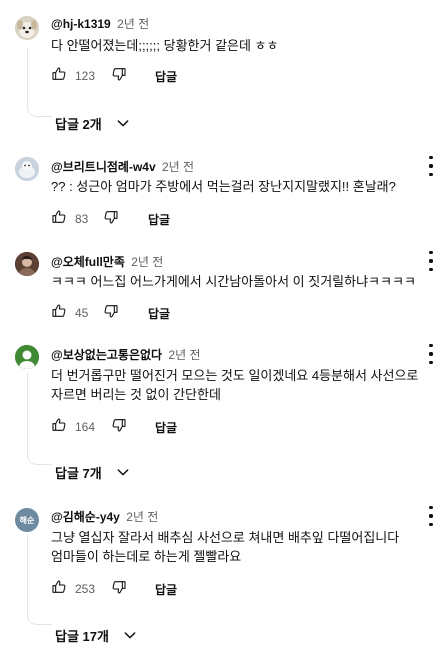 This screenshot has width=438, height=650. Describe the element at coordinates (88, 262) in the screenshot. I see `author-handle: @오체full만족` at that location.